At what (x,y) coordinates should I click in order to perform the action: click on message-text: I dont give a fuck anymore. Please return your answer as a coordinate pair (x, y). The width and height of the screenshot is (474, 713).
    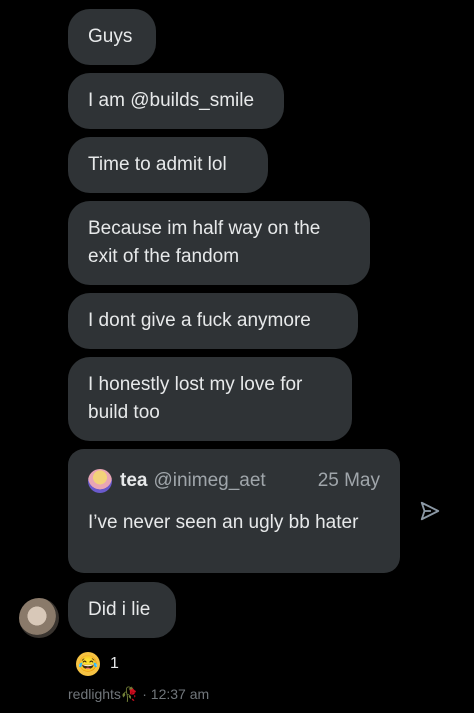
    Looking at the image, I should click on (199, 320).